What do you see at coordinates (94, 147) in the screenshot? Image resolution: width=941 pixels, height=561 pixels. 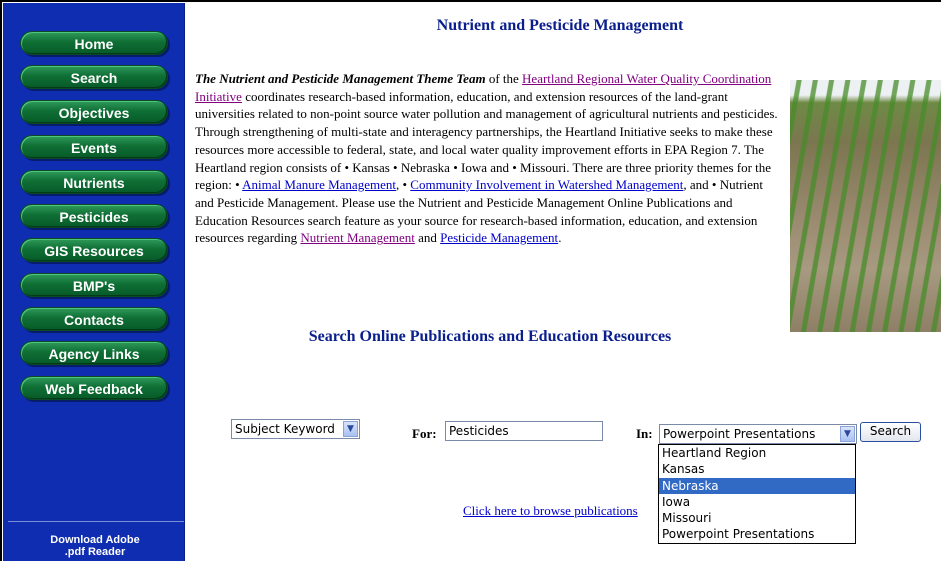 I see `nav-events-button: Events` at bounding box center [94, 147].